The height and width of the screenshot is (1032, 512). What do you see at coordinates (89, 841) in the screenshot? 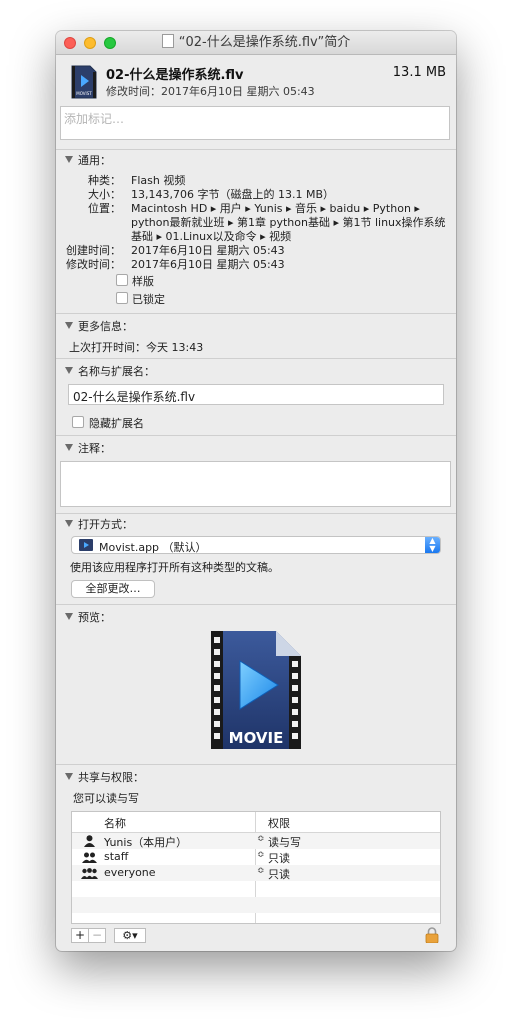
I see `single-user-icon` at bounding box center [89, 841].